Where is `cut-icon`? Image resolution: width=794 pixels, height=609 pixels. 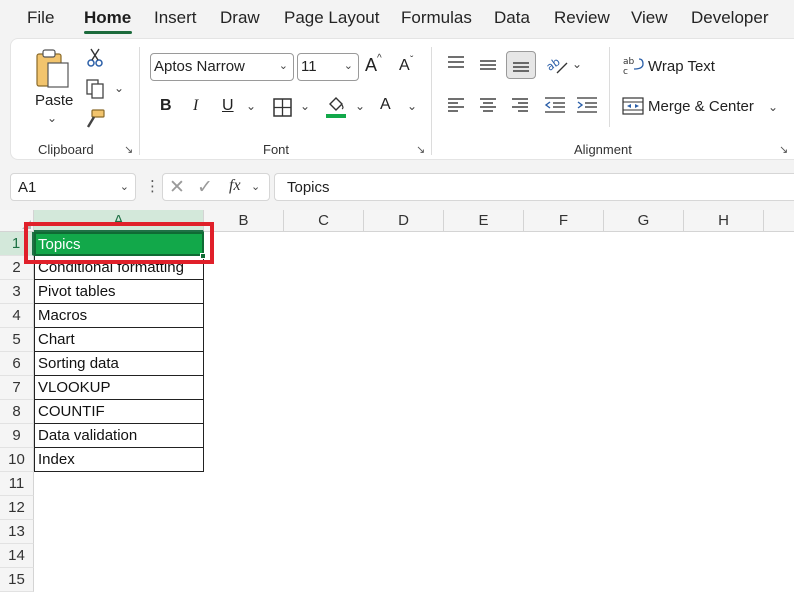 cut-icon is located at coordinates (95, 58).